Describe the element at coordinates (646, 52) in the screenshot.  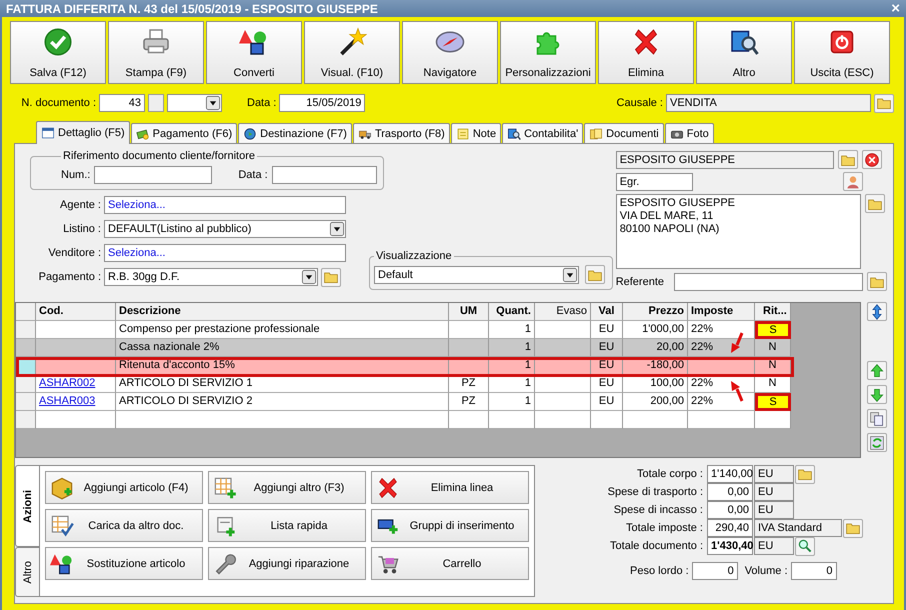
I see `toolbar-button: Elimina` at that location.